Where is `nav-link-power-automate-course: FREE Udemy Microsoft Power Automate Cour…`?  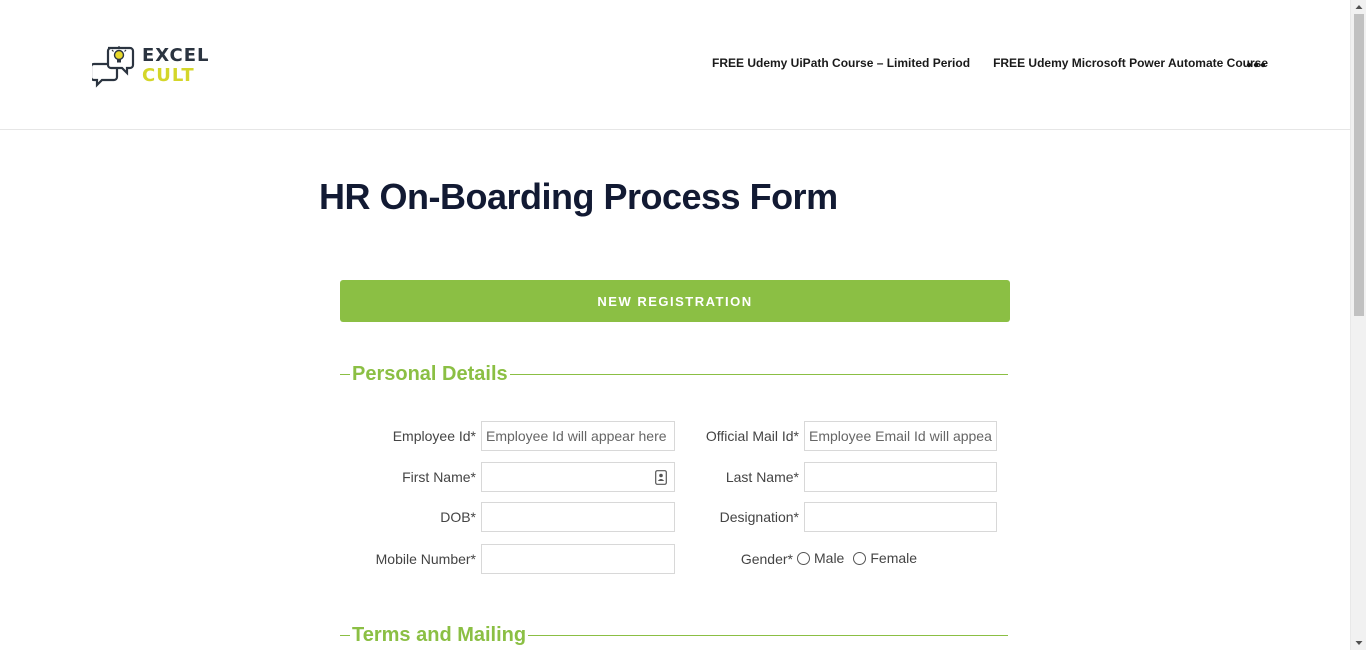
nav-link-power-automate-course: FREE Udemy Microsoft Power Automate Cour… is located at coordinates (1130, 63).